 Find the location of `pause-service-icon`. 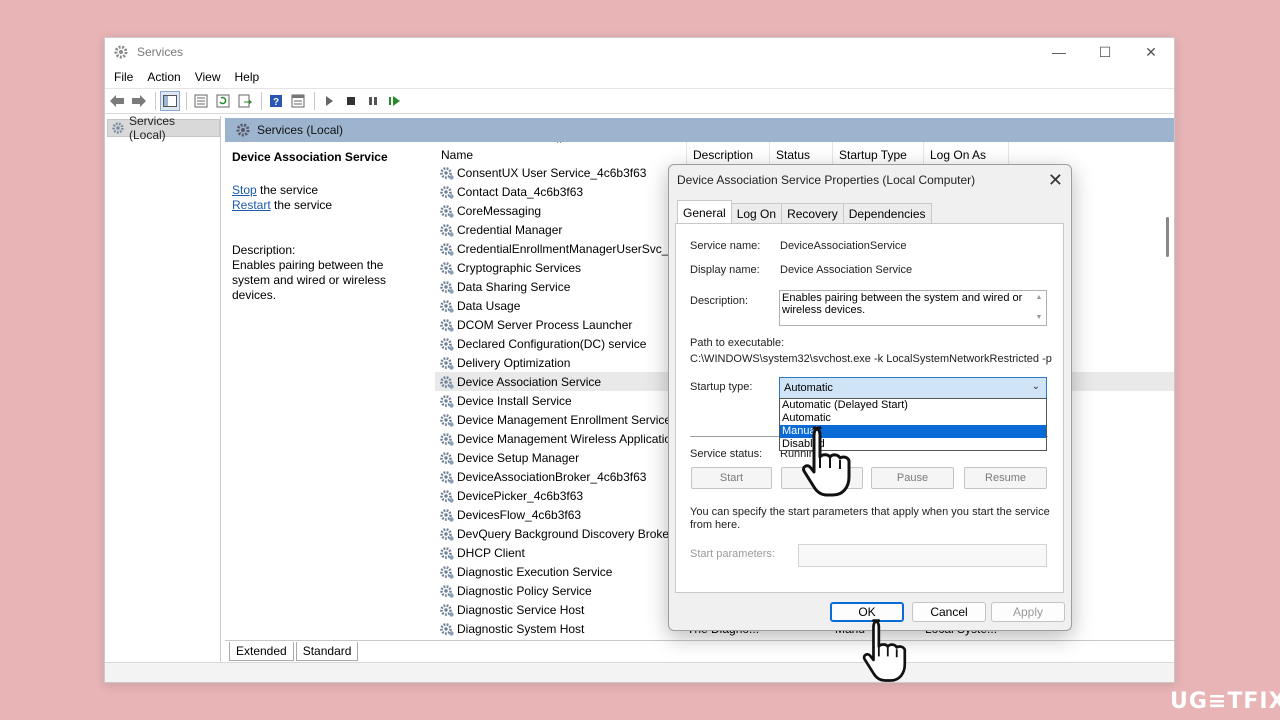

pause-service-icon is located at coordinates (373, 101).